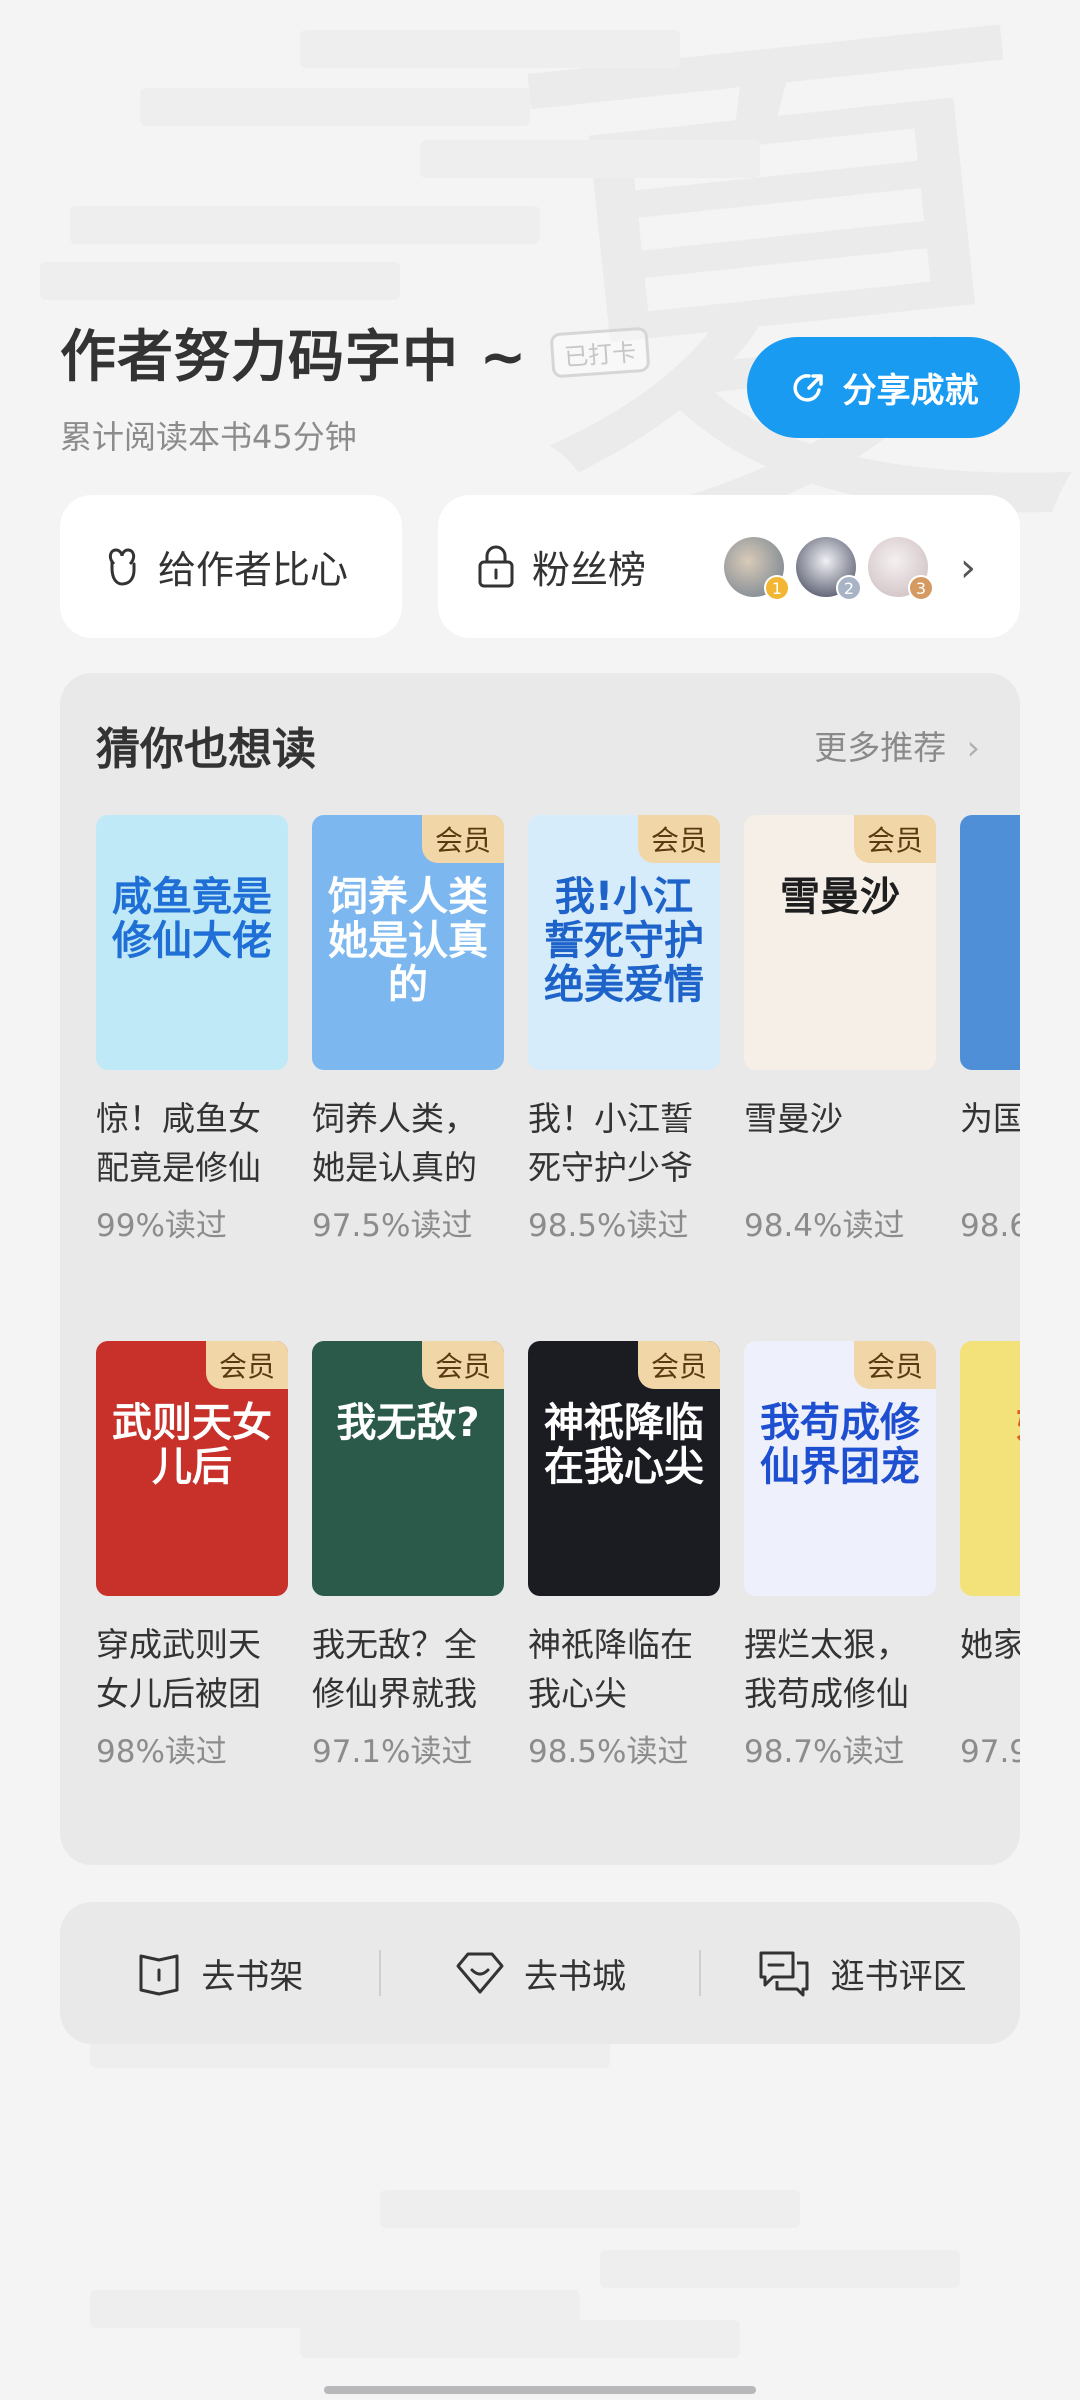 The image size is (1080, 2400). What do you see at coordinates (610, 1669) in the screenshot?
I see `book-title: 神祇降临在我心尖` at bounding box center [610, 1669].